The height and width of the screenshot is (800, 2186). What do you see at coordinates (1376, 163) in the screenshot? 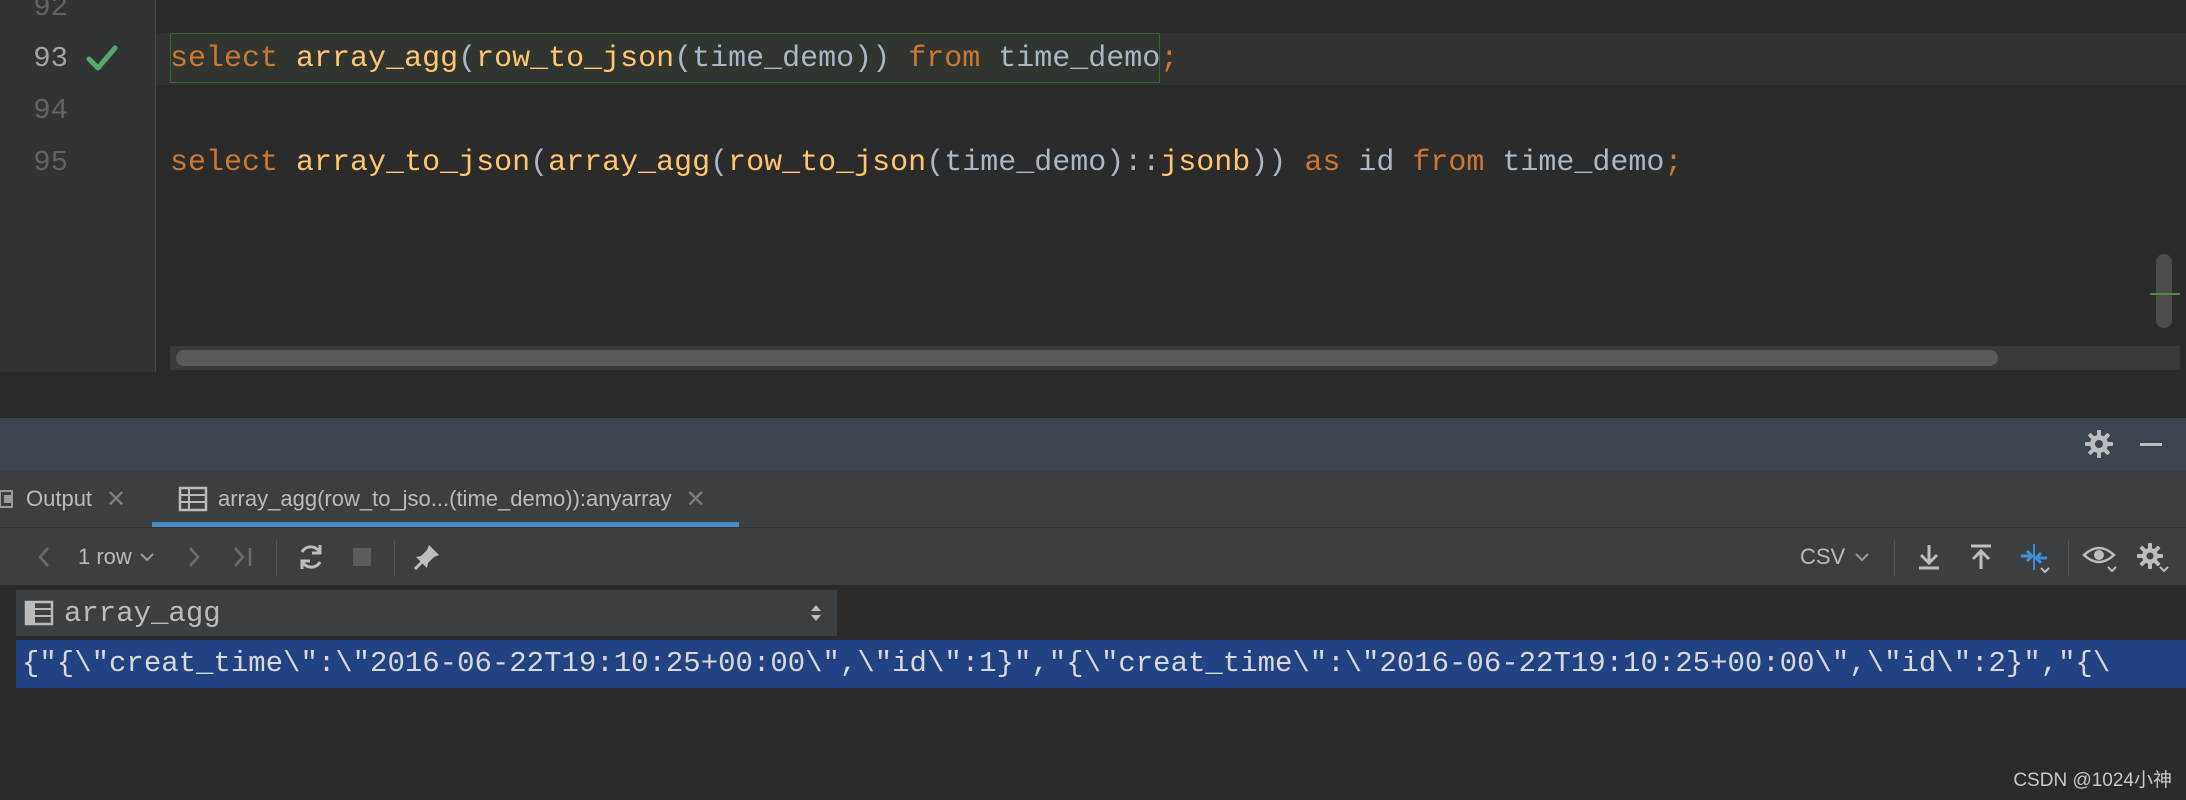
I see `alias: id` at bounding box center [1376, 163].